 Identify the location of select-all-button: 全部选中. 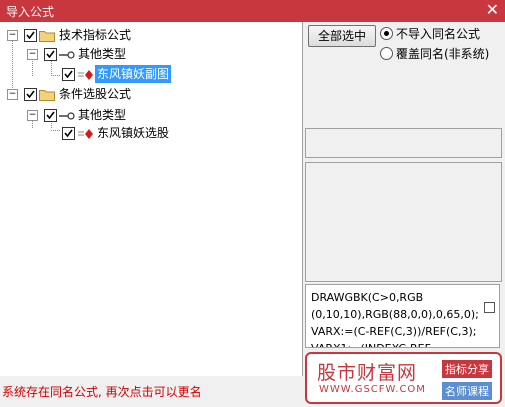
(342, 36).